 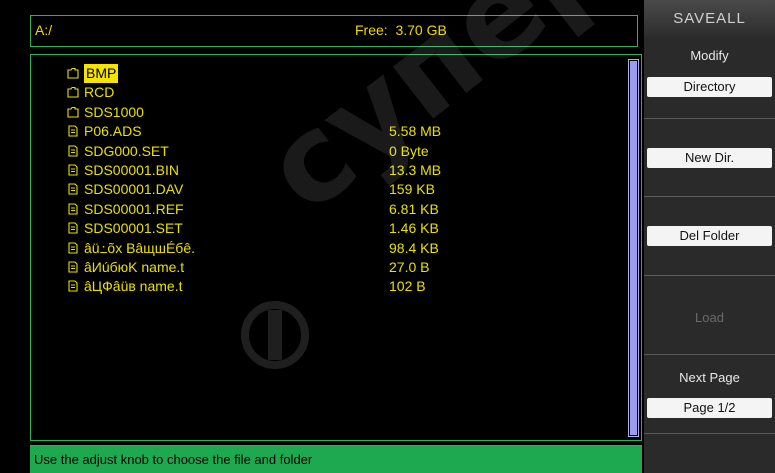 I want to click on file-size: 1.46 KB, so click(x=414, y=228).